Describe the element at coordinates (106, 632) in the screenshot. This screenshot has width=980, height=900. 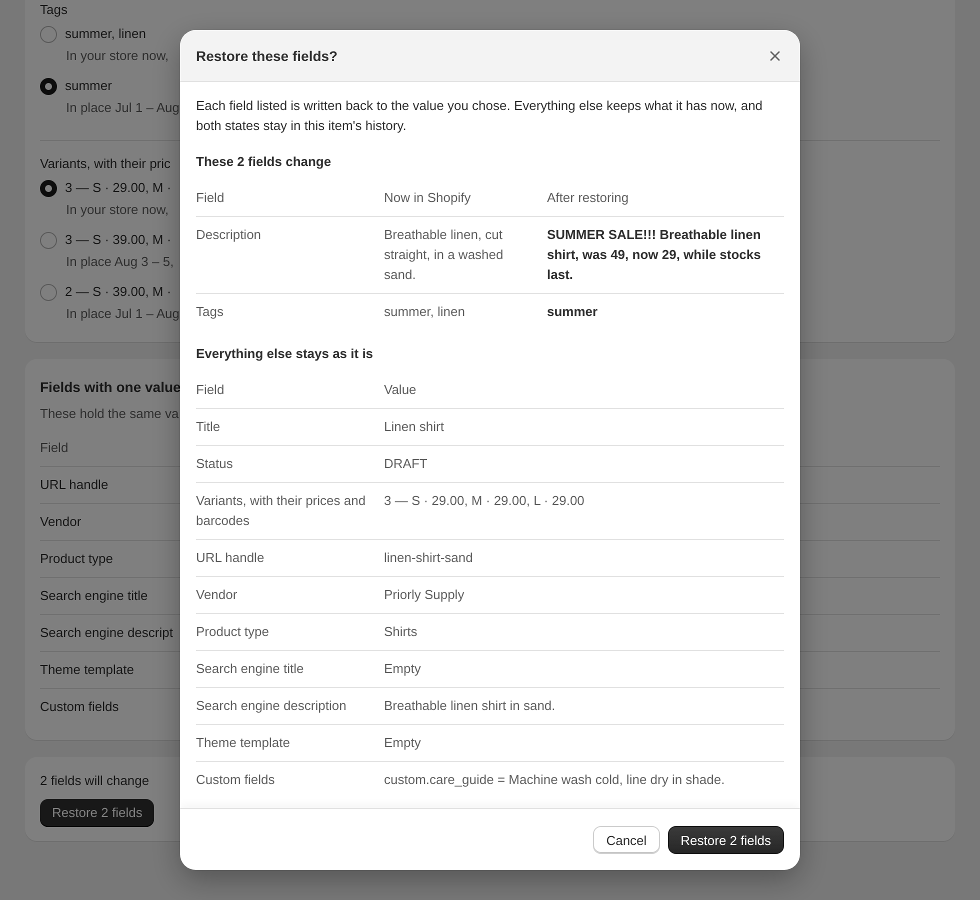
I see `field-name: Search engine descript` at that location.